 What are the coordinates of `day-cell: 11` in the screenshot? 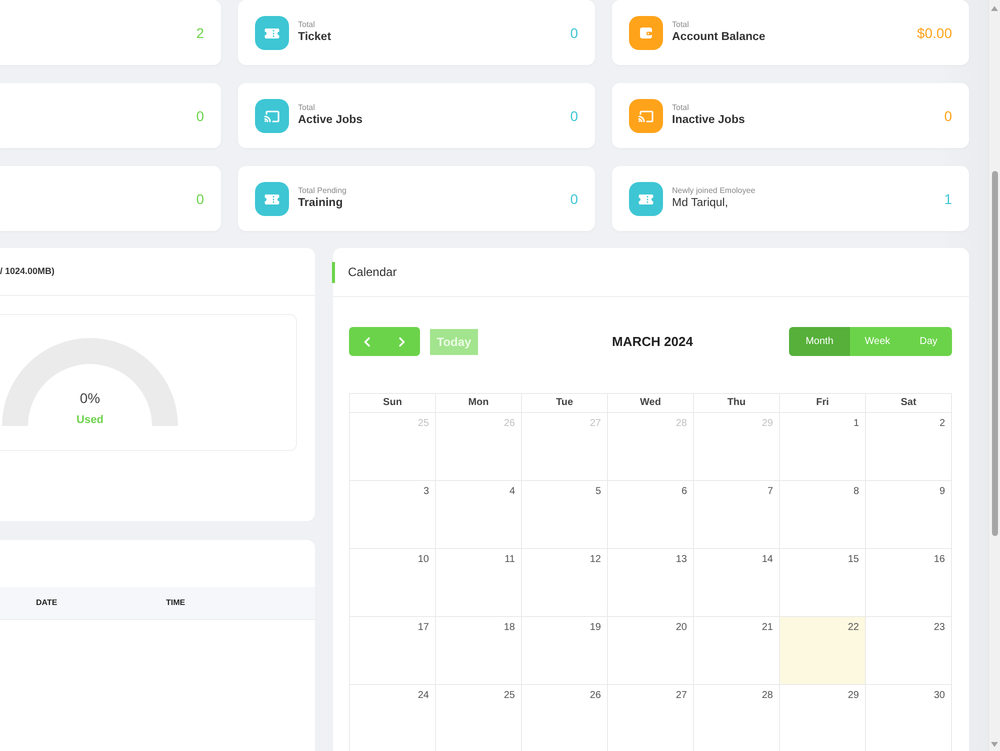 It's located at (479, 583).